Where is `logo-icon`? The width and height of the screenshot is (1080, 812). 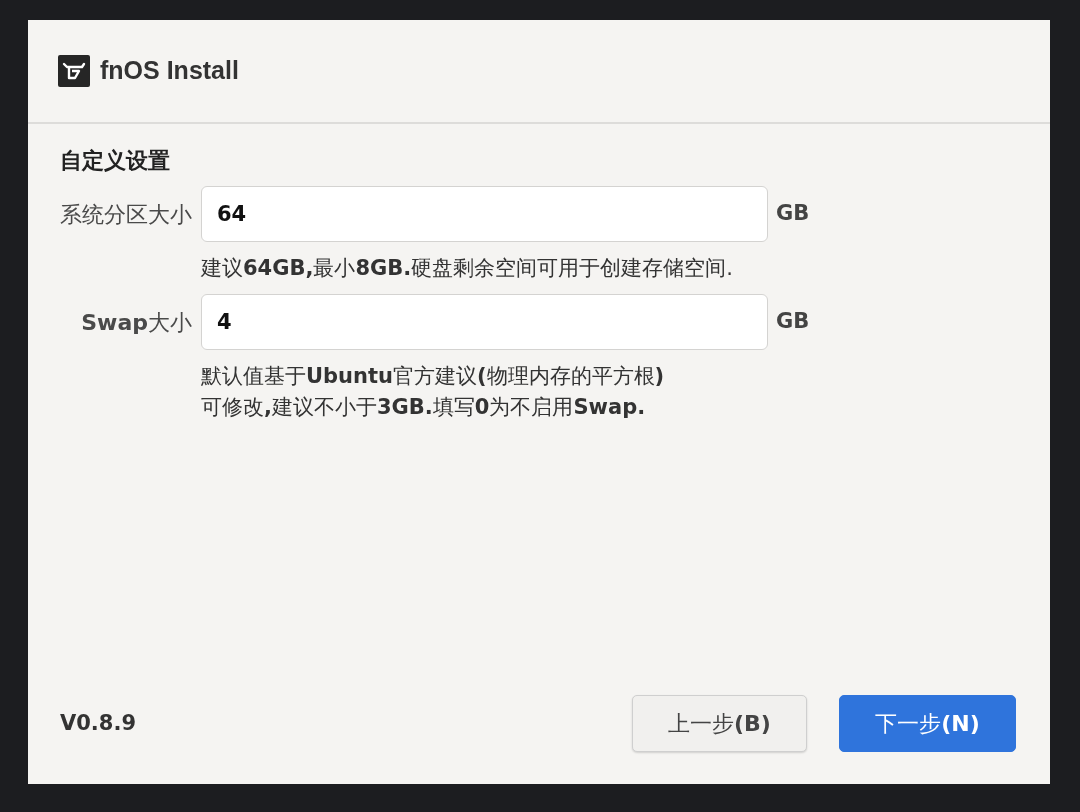
logo-icon is located at coordinates (74, 71).